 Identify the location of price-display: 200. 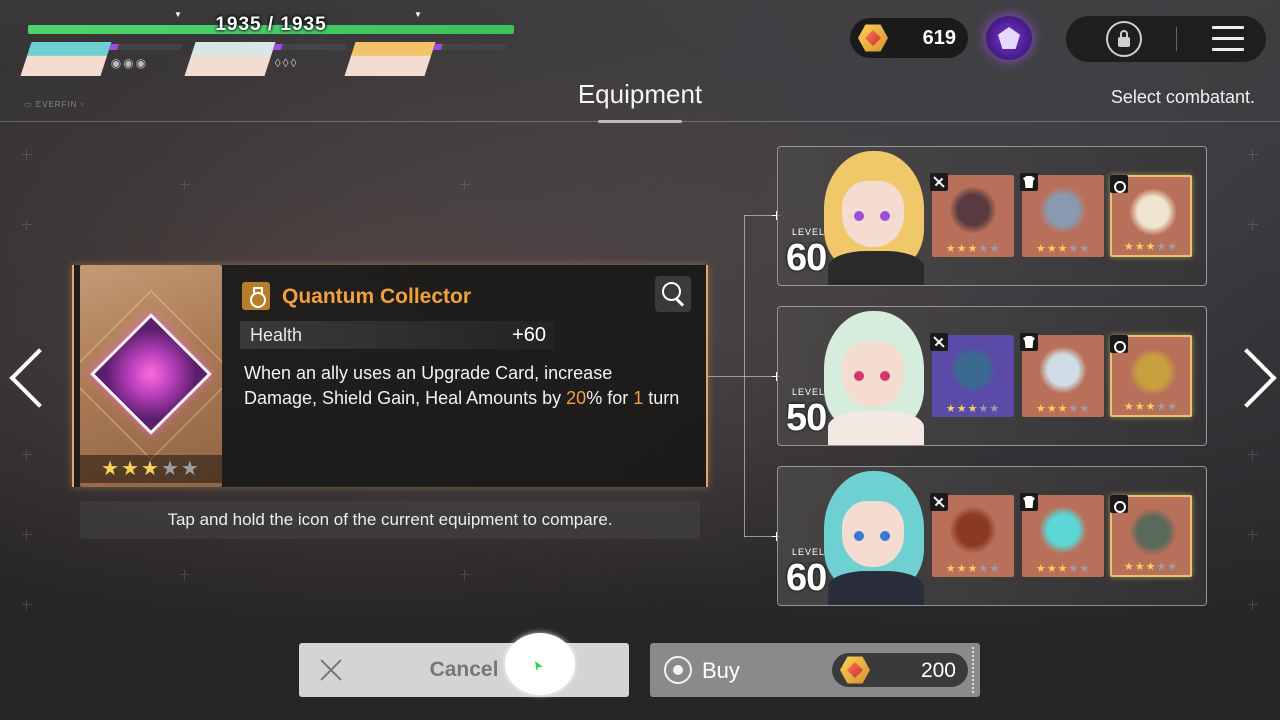
(900, 670).